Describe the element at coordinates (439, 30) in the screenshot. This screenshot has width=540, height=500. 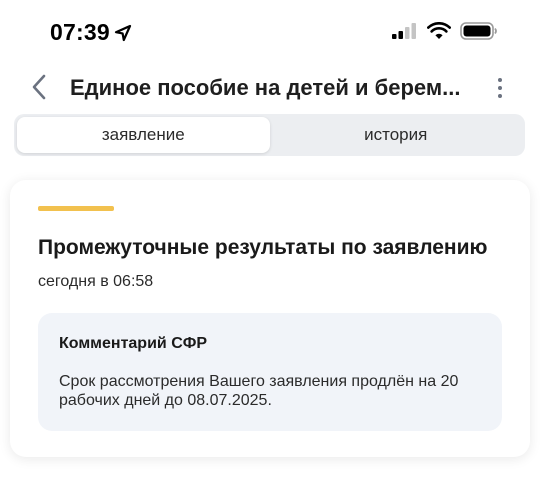
I see `wifi-icon` at that location.